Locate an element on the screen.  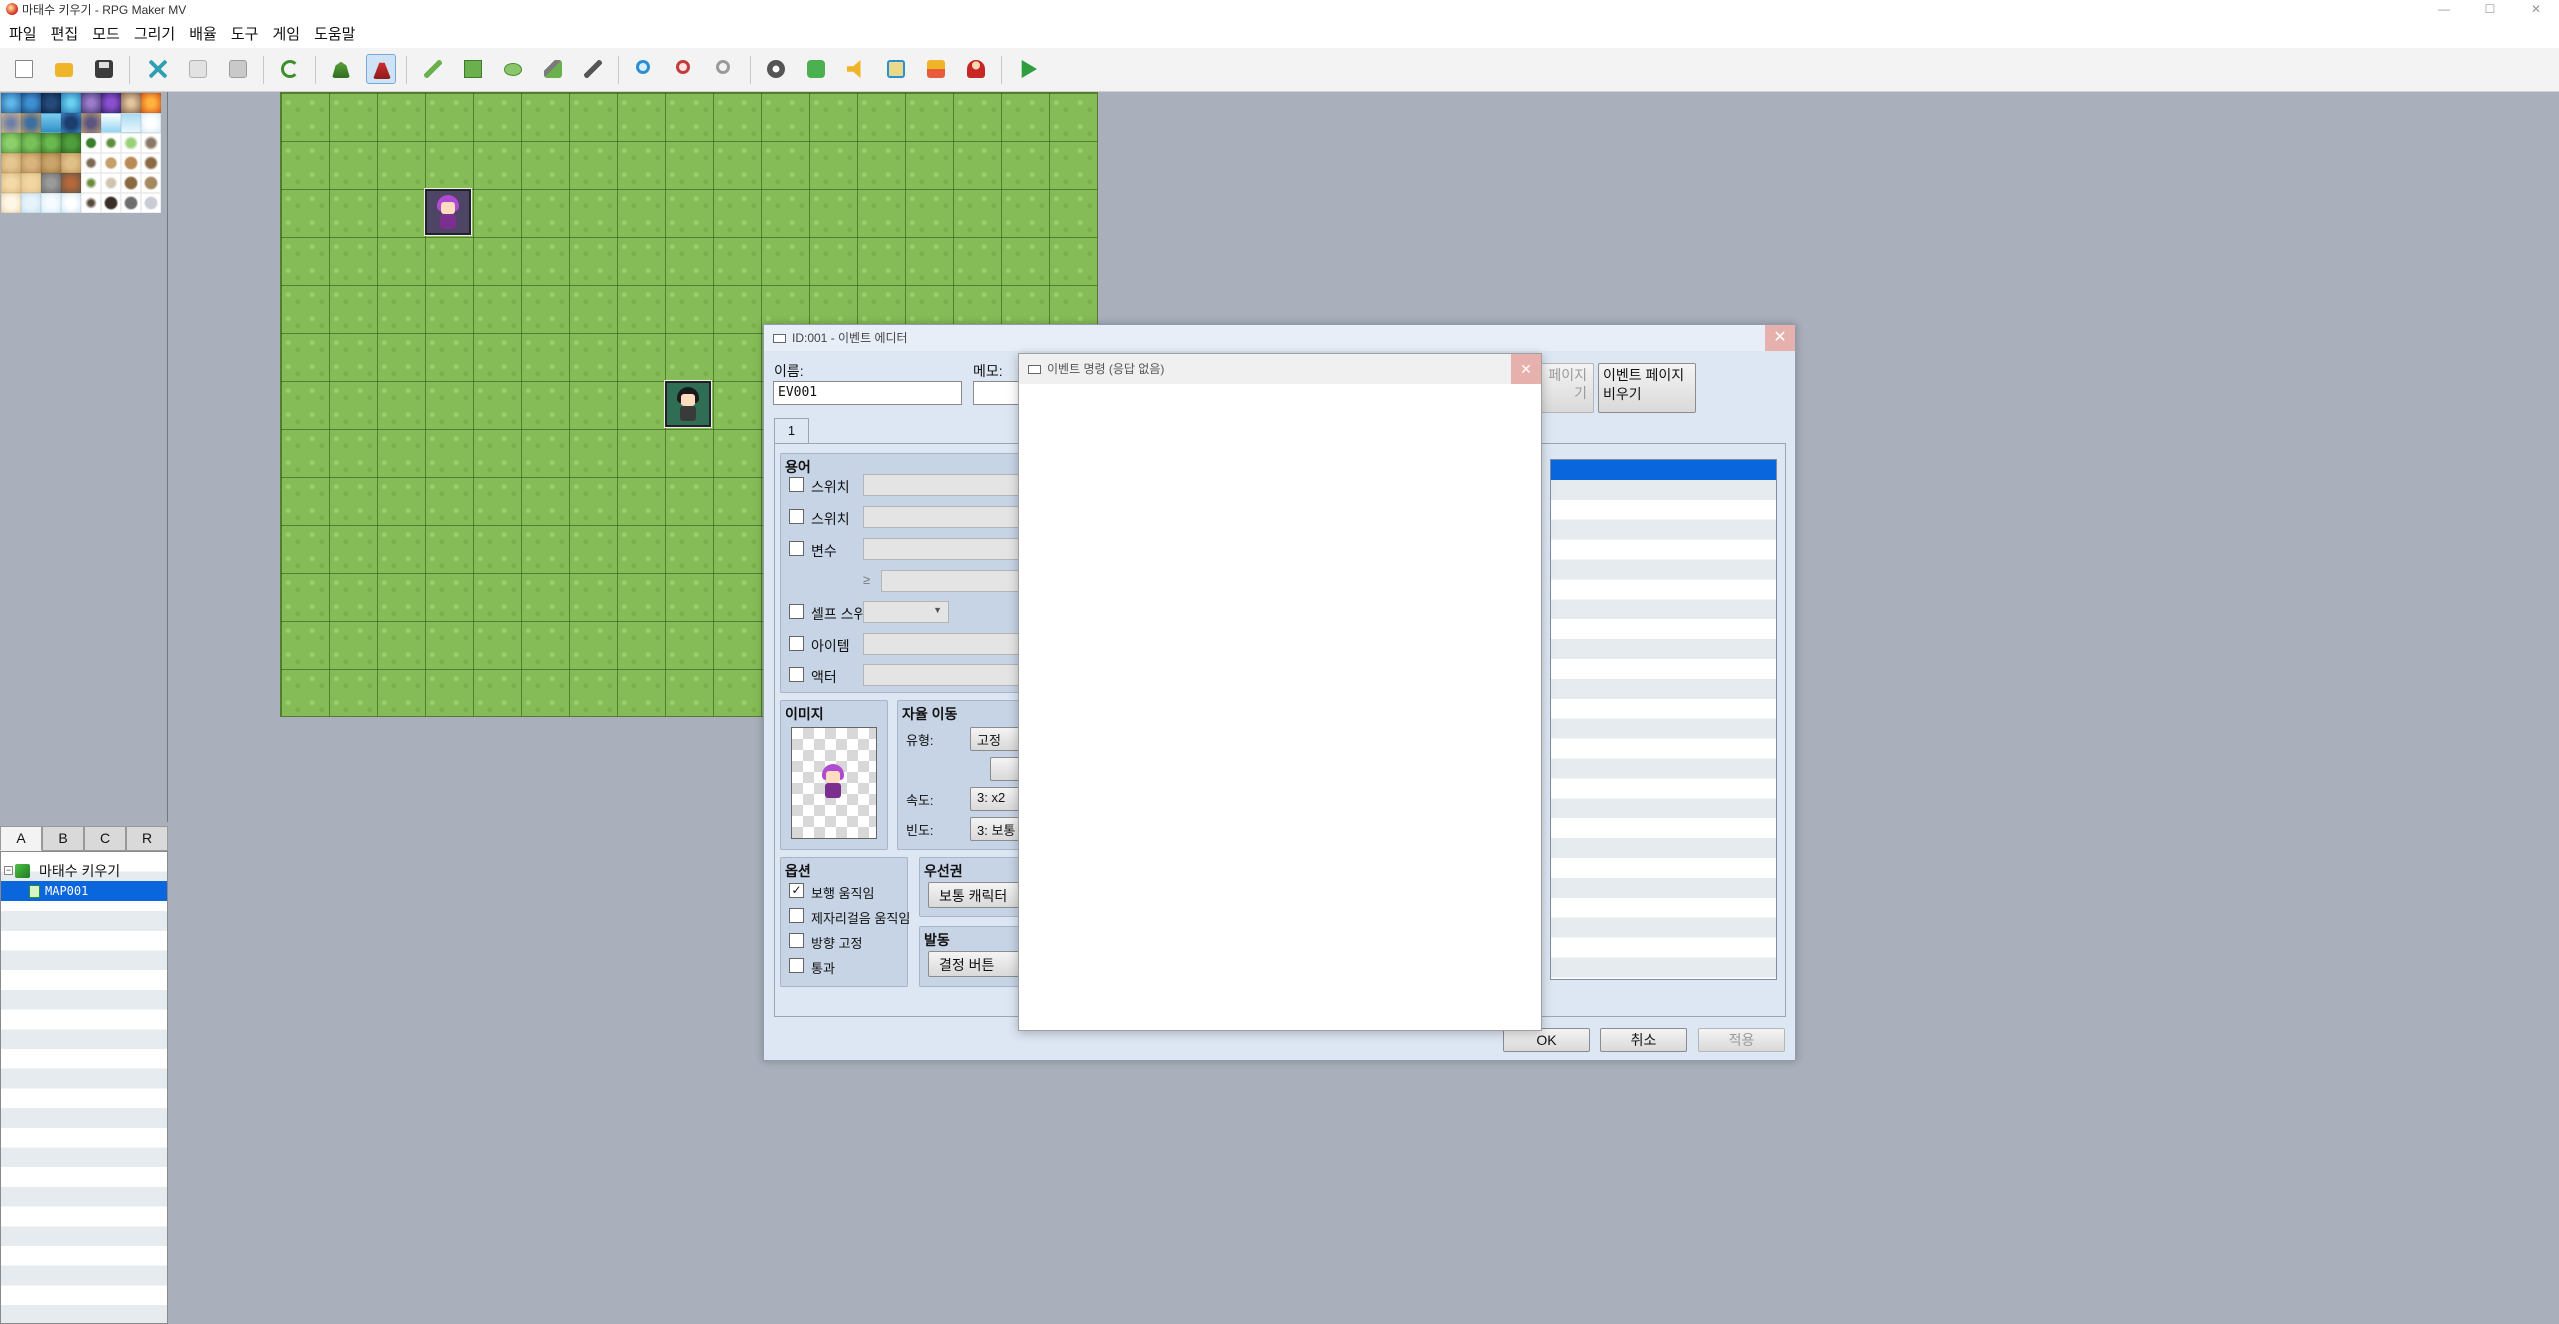
tab-c: C is located at coordinates (105, 838).